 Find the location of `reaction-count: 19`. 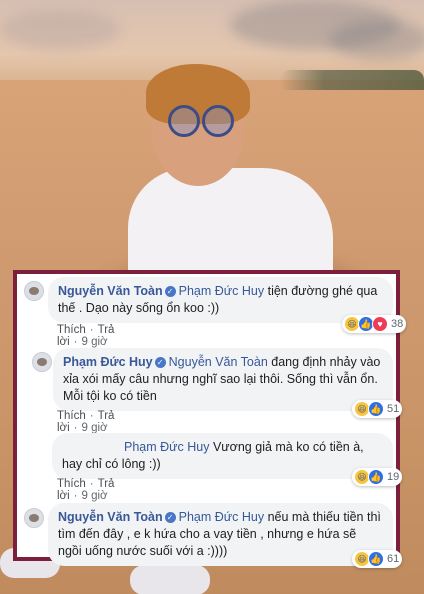

reaction-count: 19 is located at coordinates (393, 477).